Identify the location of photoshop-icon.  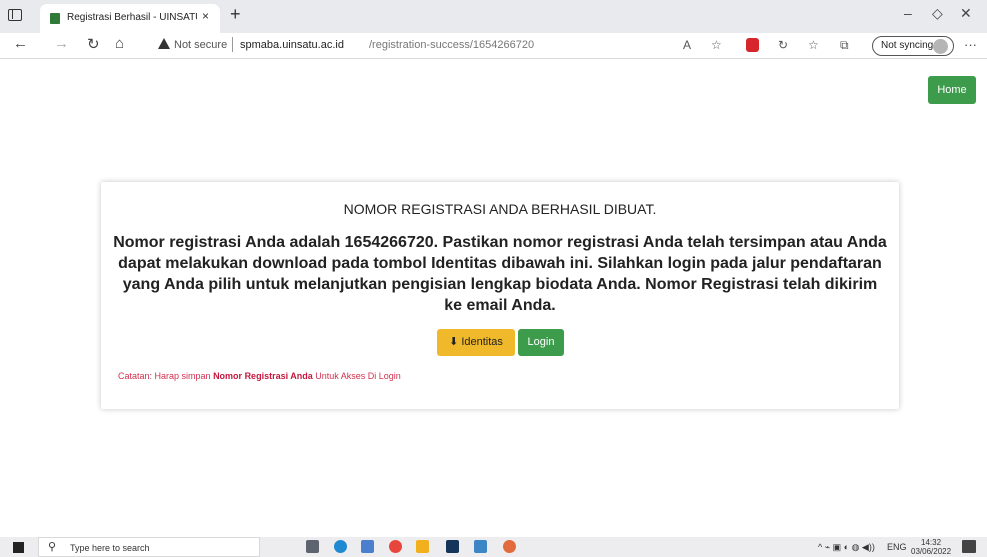
(452, 546).